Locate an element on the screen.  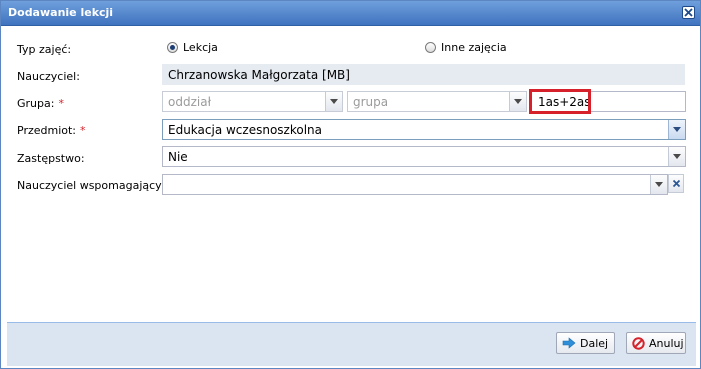
clear-assistant-button is located at coordinates (676, 183).